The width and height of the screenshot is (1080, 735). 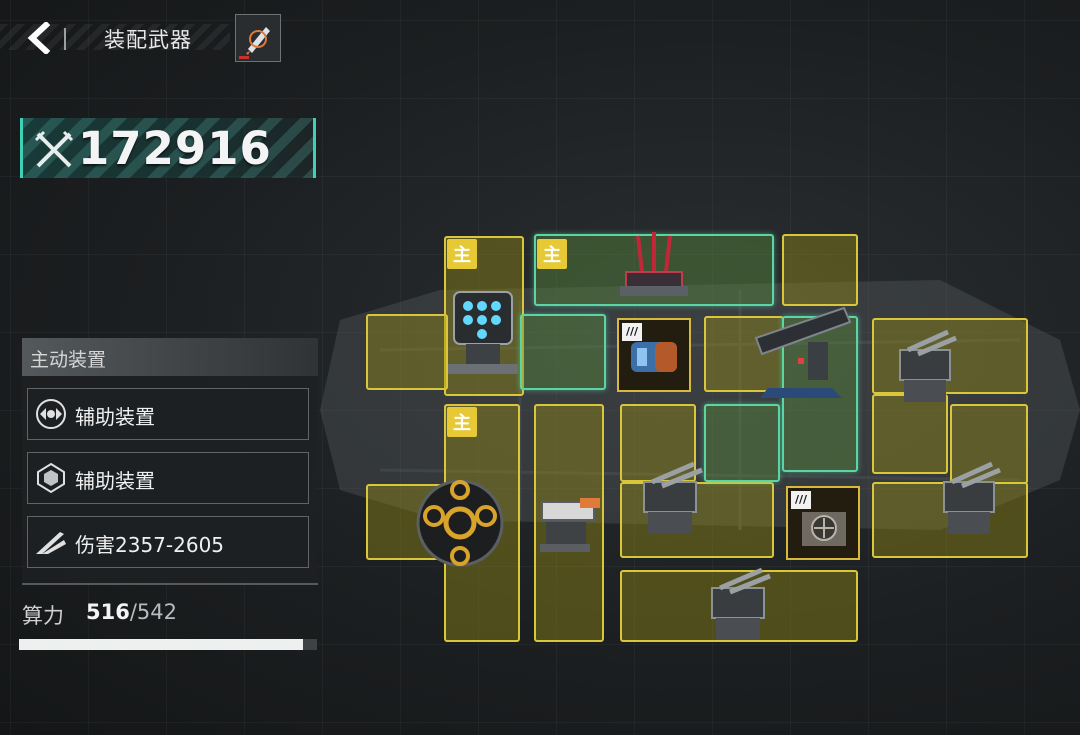 What do you see at coordinates (824, 529) in the screenshot?
I see `fan-module-icon` at bounding box center [824, 529].